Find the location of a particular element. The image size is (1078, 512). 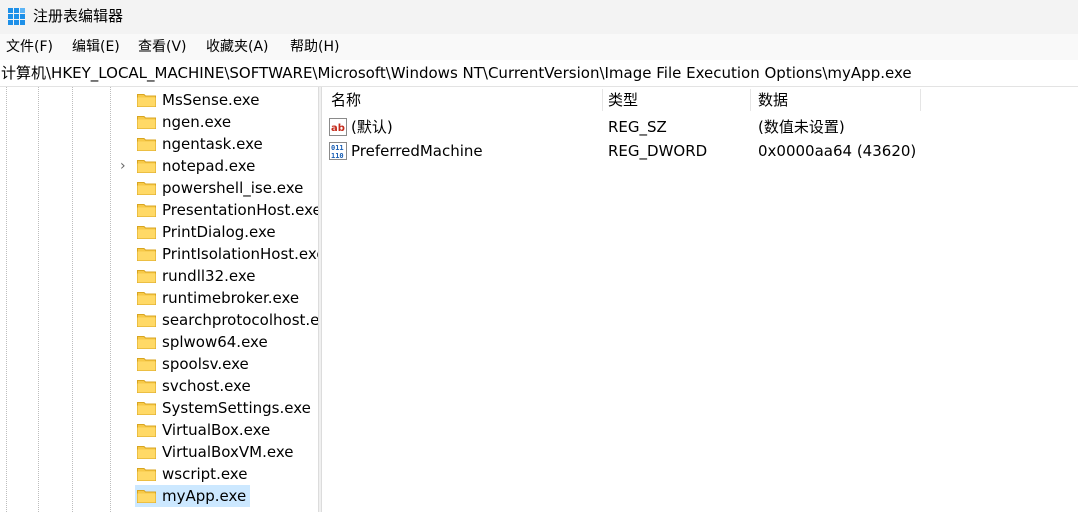

tree-item: splwow64.exe is located at coordinates (220, 342).